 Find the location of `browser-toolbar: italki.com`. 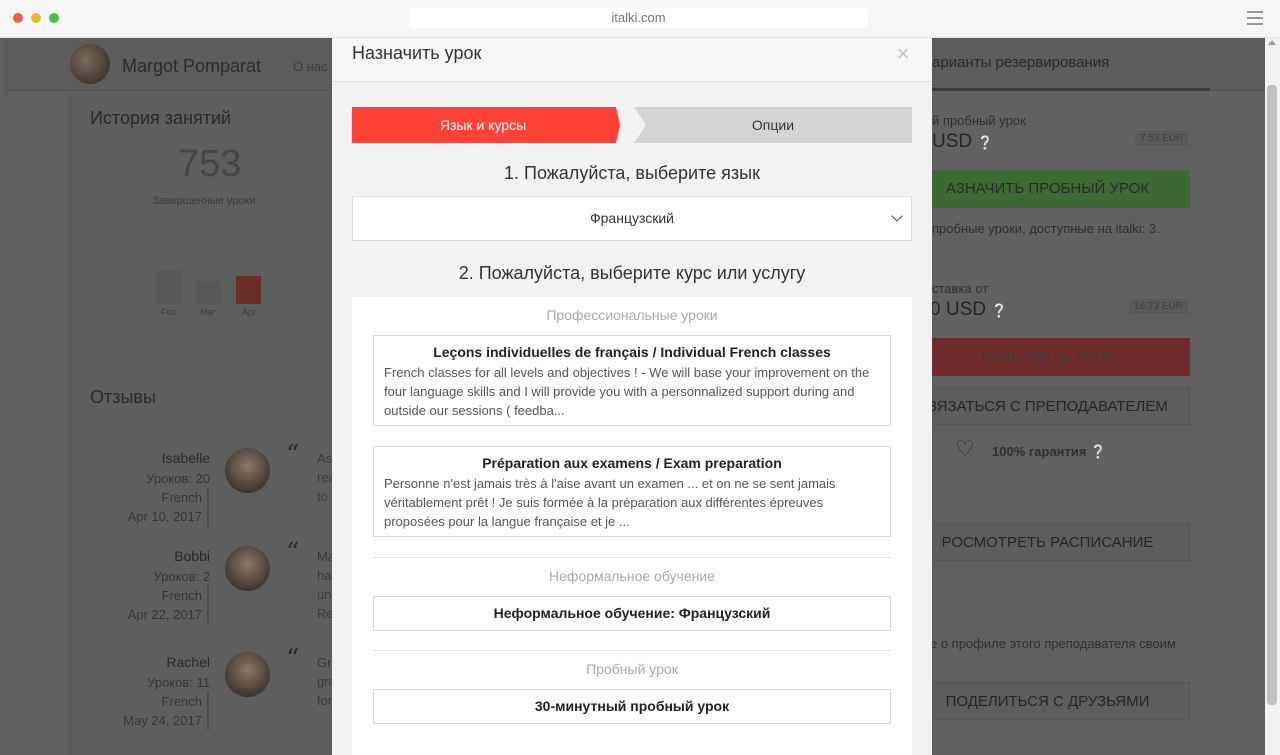

browser-toolbar: italki.com is located at coordinates (640, 19).